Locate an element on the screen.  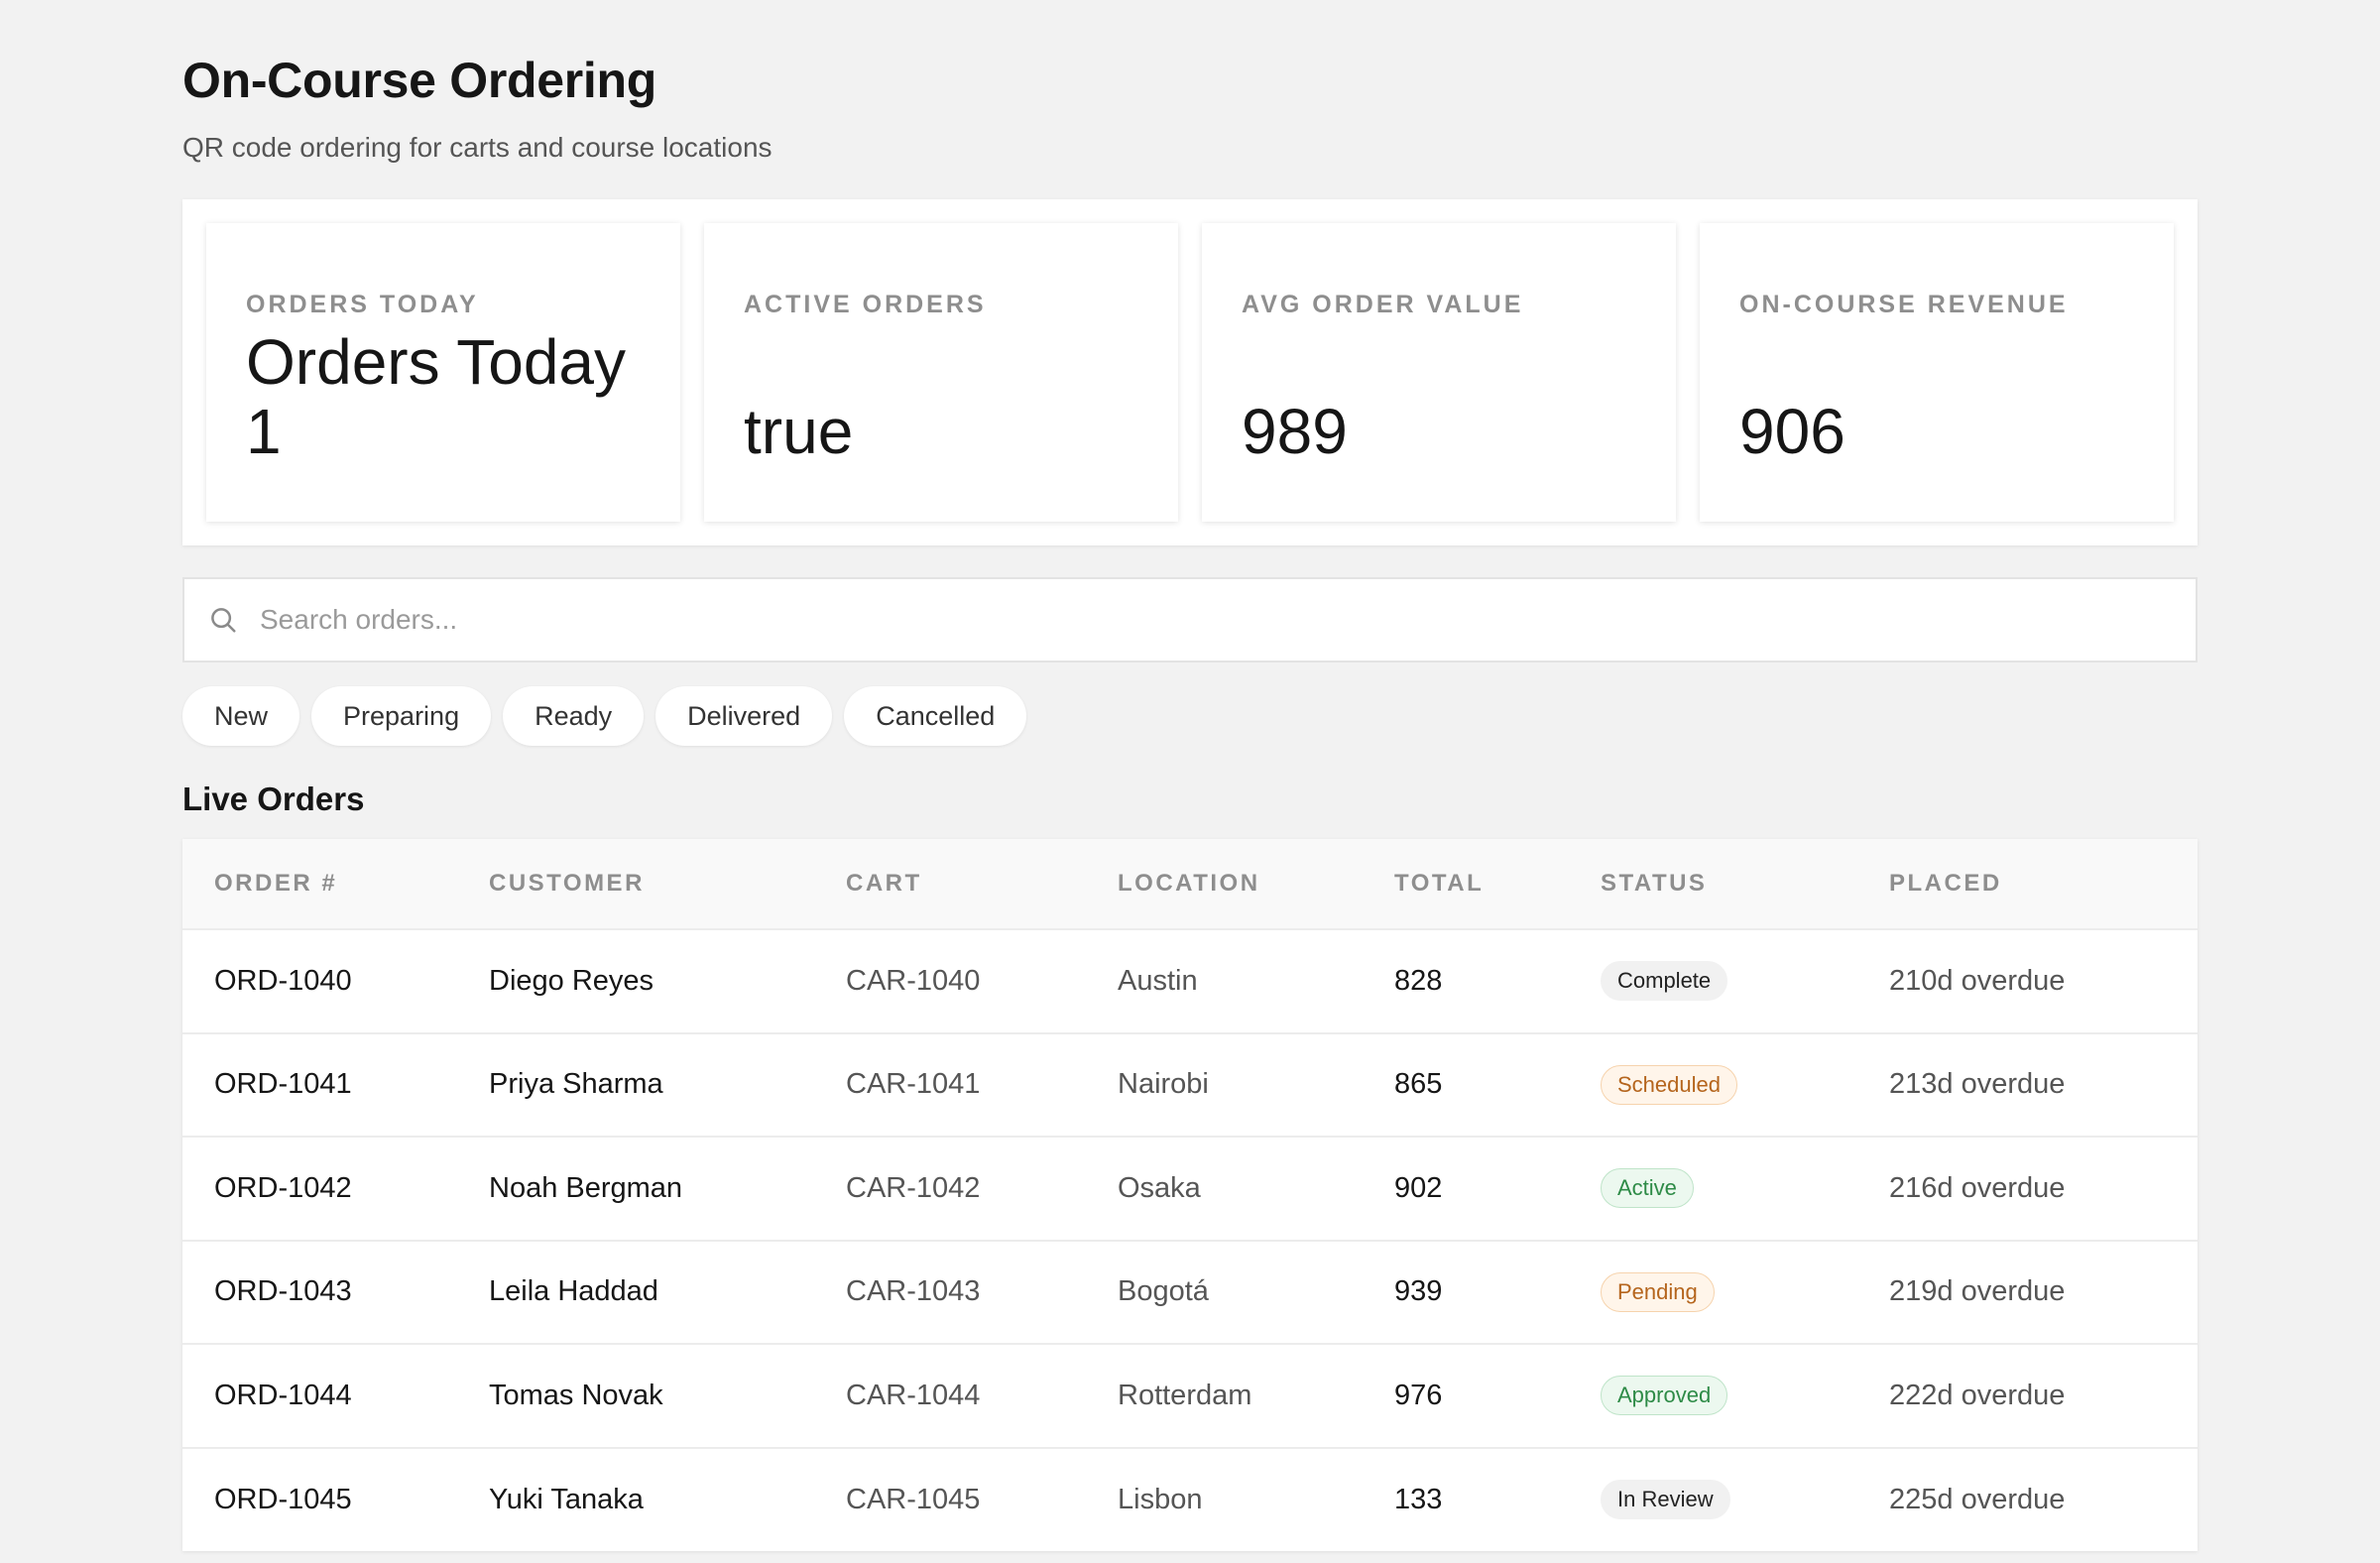
cell-location: Nairobi is located at coordinates (1163, 1085).